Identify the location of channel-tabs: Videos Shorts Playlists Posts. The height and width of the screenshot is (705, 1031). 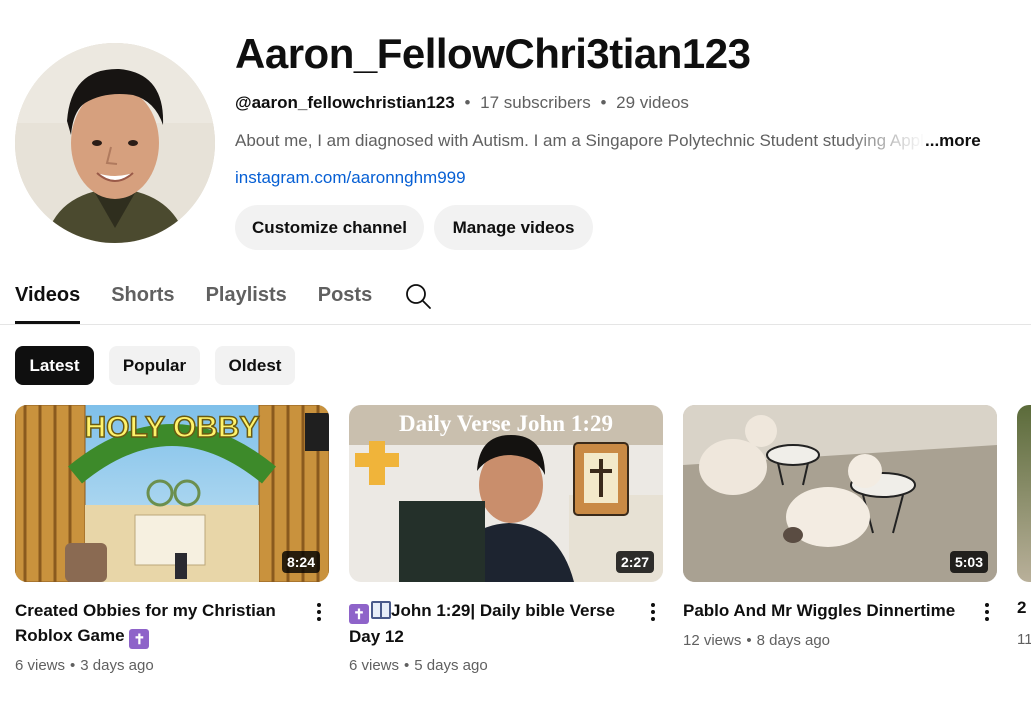
(209, 301).